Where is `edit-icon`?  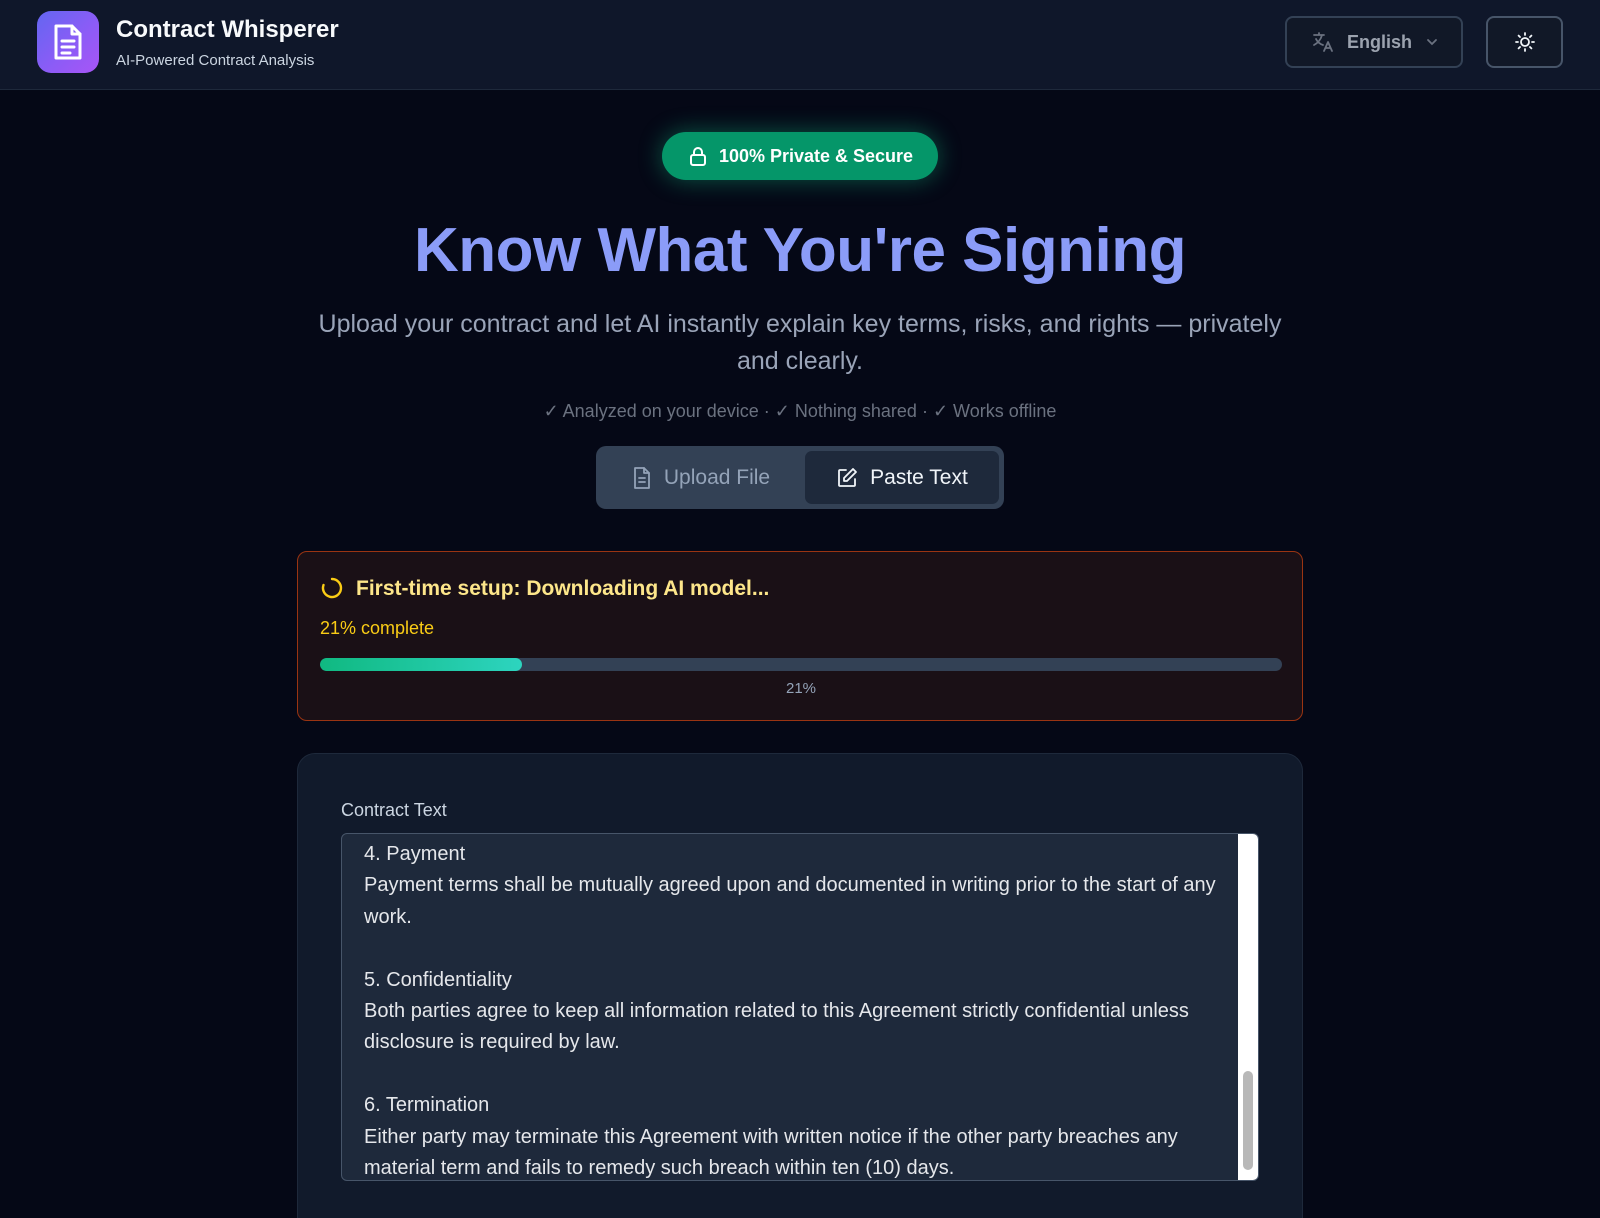
edit-icon is located at coordinates (848, 477).